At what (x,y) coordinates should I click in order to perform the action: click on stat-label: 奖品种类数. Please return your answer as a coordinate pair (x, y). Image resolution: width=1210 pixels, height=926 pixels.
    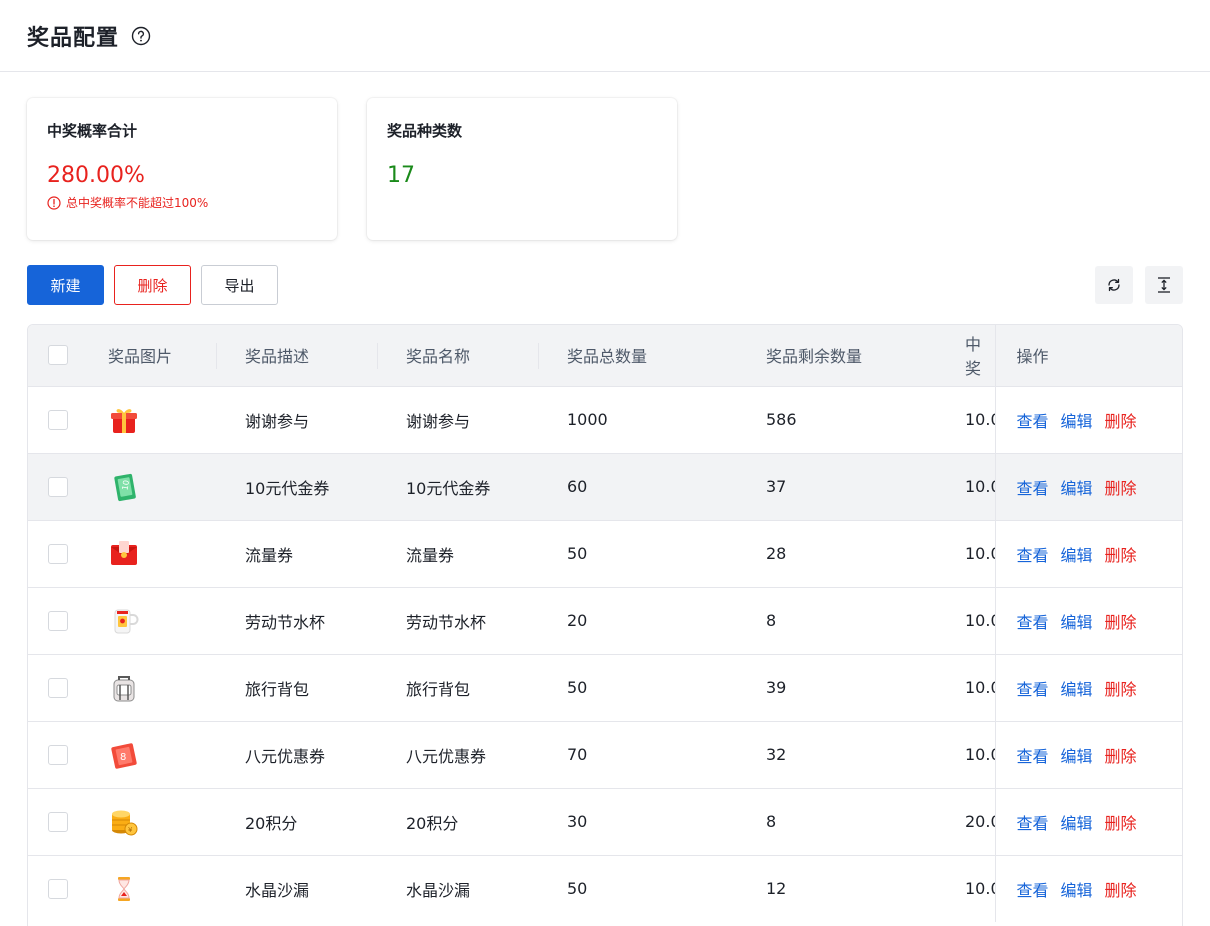
    Looking at the image, I should click on (425, 131).